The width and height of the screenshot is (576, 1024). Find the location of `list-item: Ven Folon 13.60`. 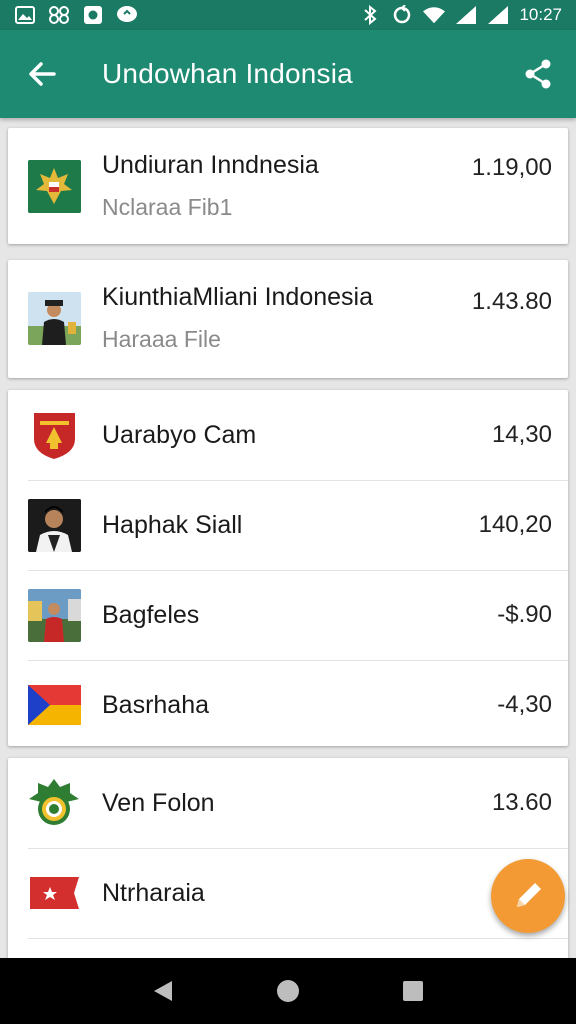

list-item: Ven Folon 13.60 is located at coordinates (288, 803).